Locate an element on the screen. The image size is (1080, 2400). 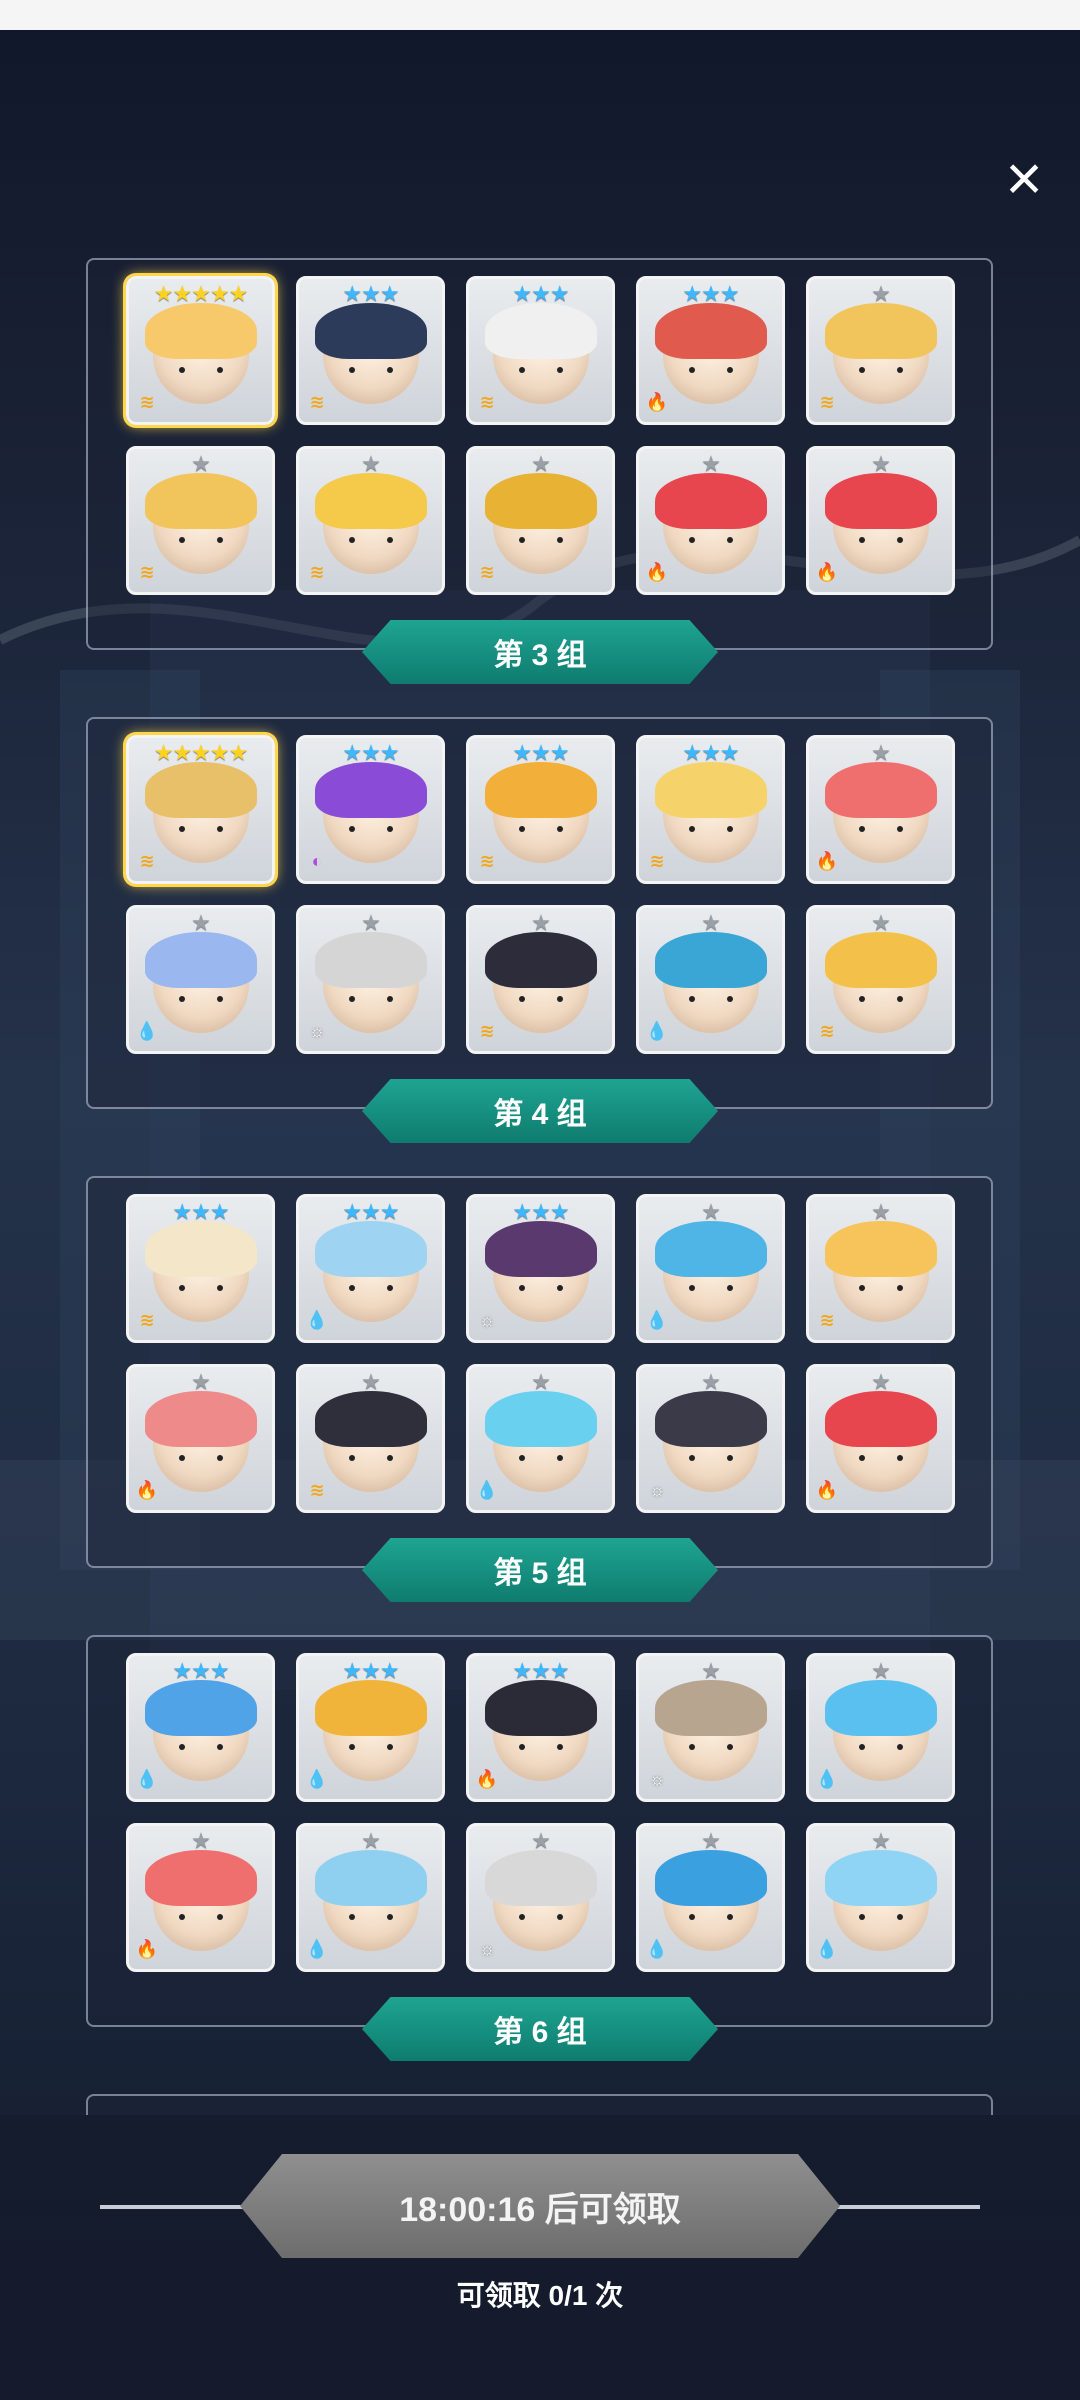
group-panel: ★★★★★ ≋ ★★★ ◐ ★★★ ≋ ★★★ ≋ ★ 🔥 ★ 💧 ★ ☼ ★ ≋ ★ 💧 ★ ≋ is located at coordinates (539, 913).